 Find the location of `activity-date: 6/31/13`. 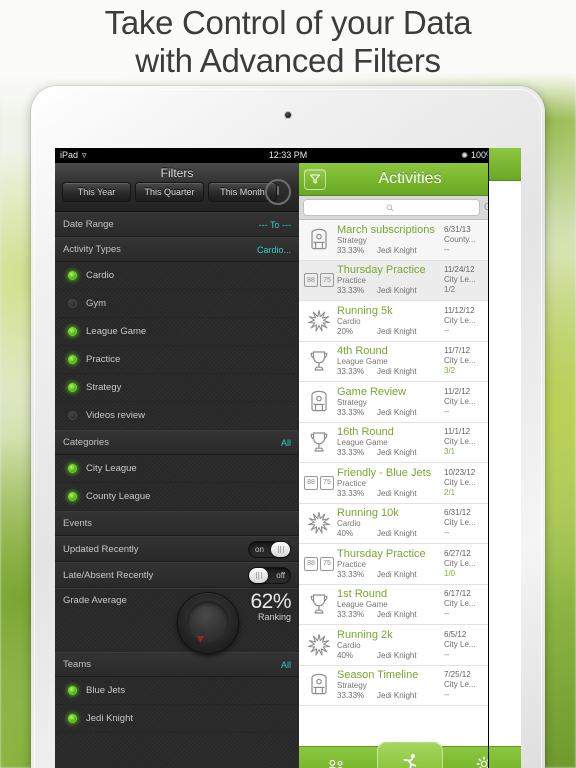

activity-date: 6/31/13 is located at coordinates (457, 229).